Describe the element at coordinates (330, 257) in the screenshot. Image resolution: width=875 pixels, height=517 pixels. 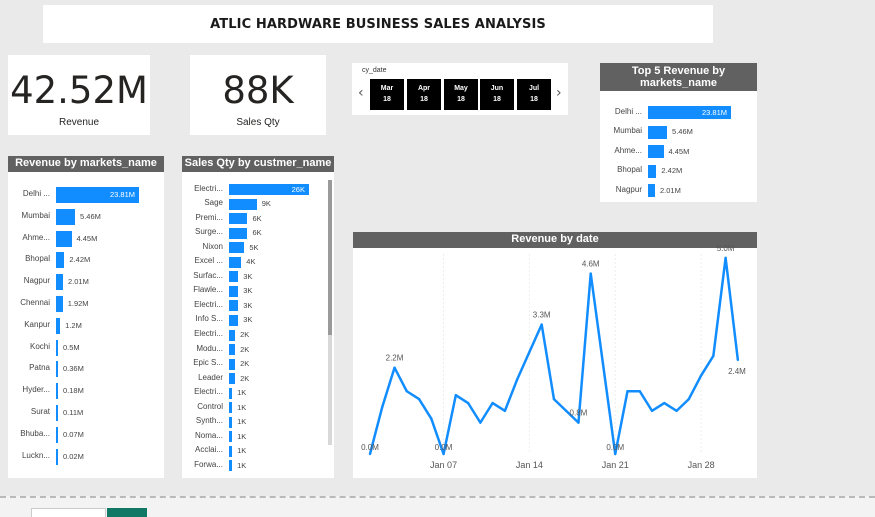
I see `customer-chart-scroll-thumb` at that location.